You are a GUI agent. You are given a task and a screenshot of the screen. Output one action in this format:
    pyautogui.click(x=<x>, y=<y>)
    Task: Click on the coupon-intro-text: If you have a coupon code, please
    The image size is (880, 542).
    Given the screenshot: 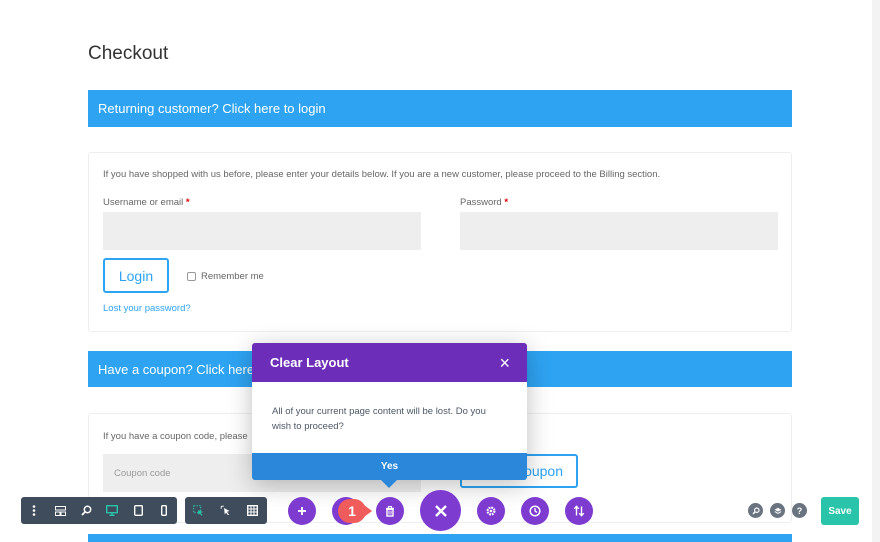 What is the action you would take?
    pyautogui.click(x=175, y=436)
    